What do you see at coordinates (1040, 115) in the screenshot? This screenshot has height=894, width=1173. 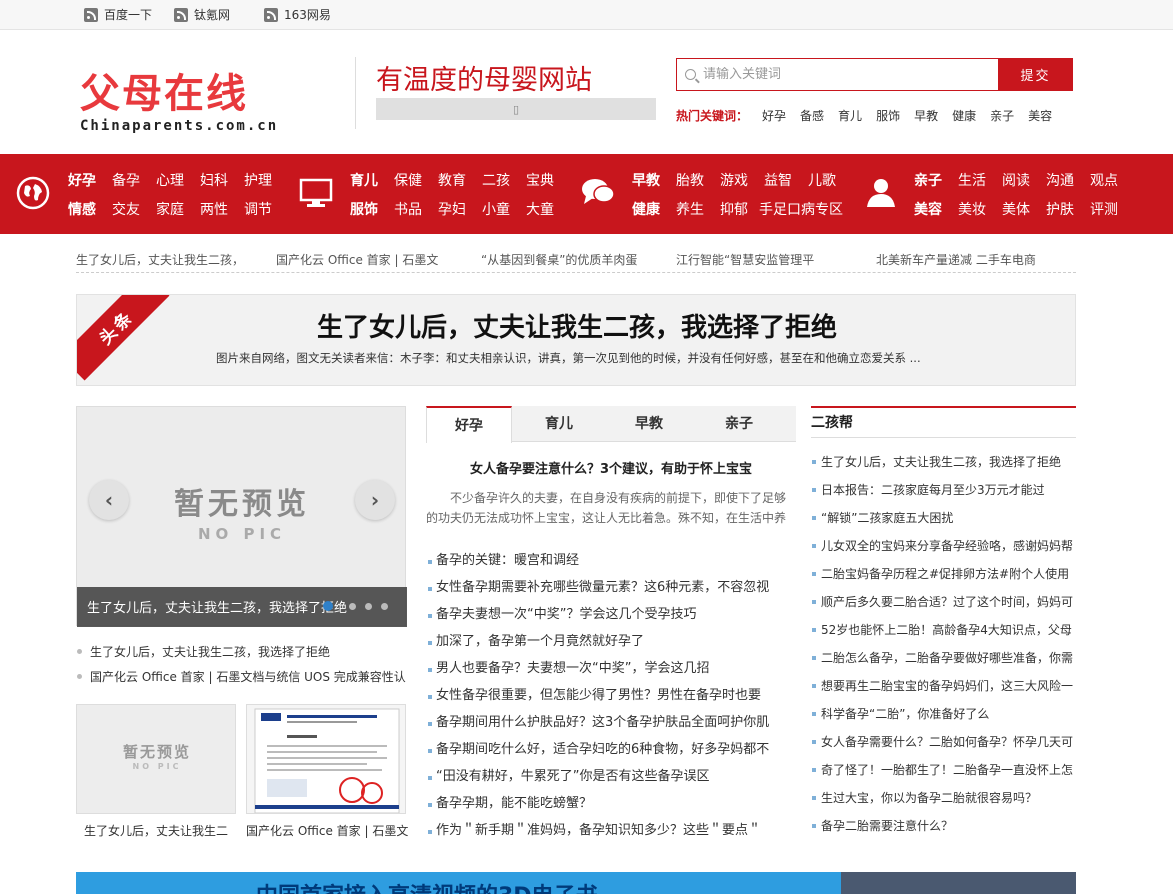 I see `hot-keyword-link: 美容` at bounding box center [1040, 115].